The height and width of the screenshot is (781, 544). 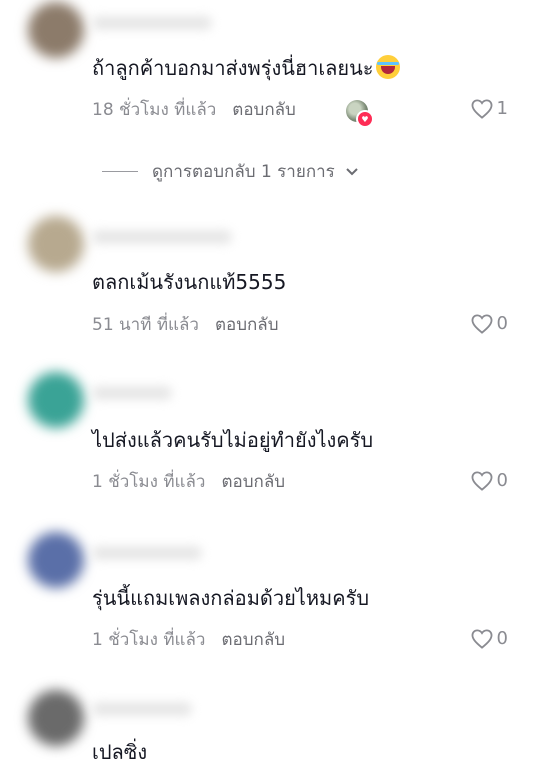 I want to click on comment-text: ถ้าลูกค้าบอกมาส่งพรุ่งนี่ฮาเลยนะ, so click(x=246, y=68).